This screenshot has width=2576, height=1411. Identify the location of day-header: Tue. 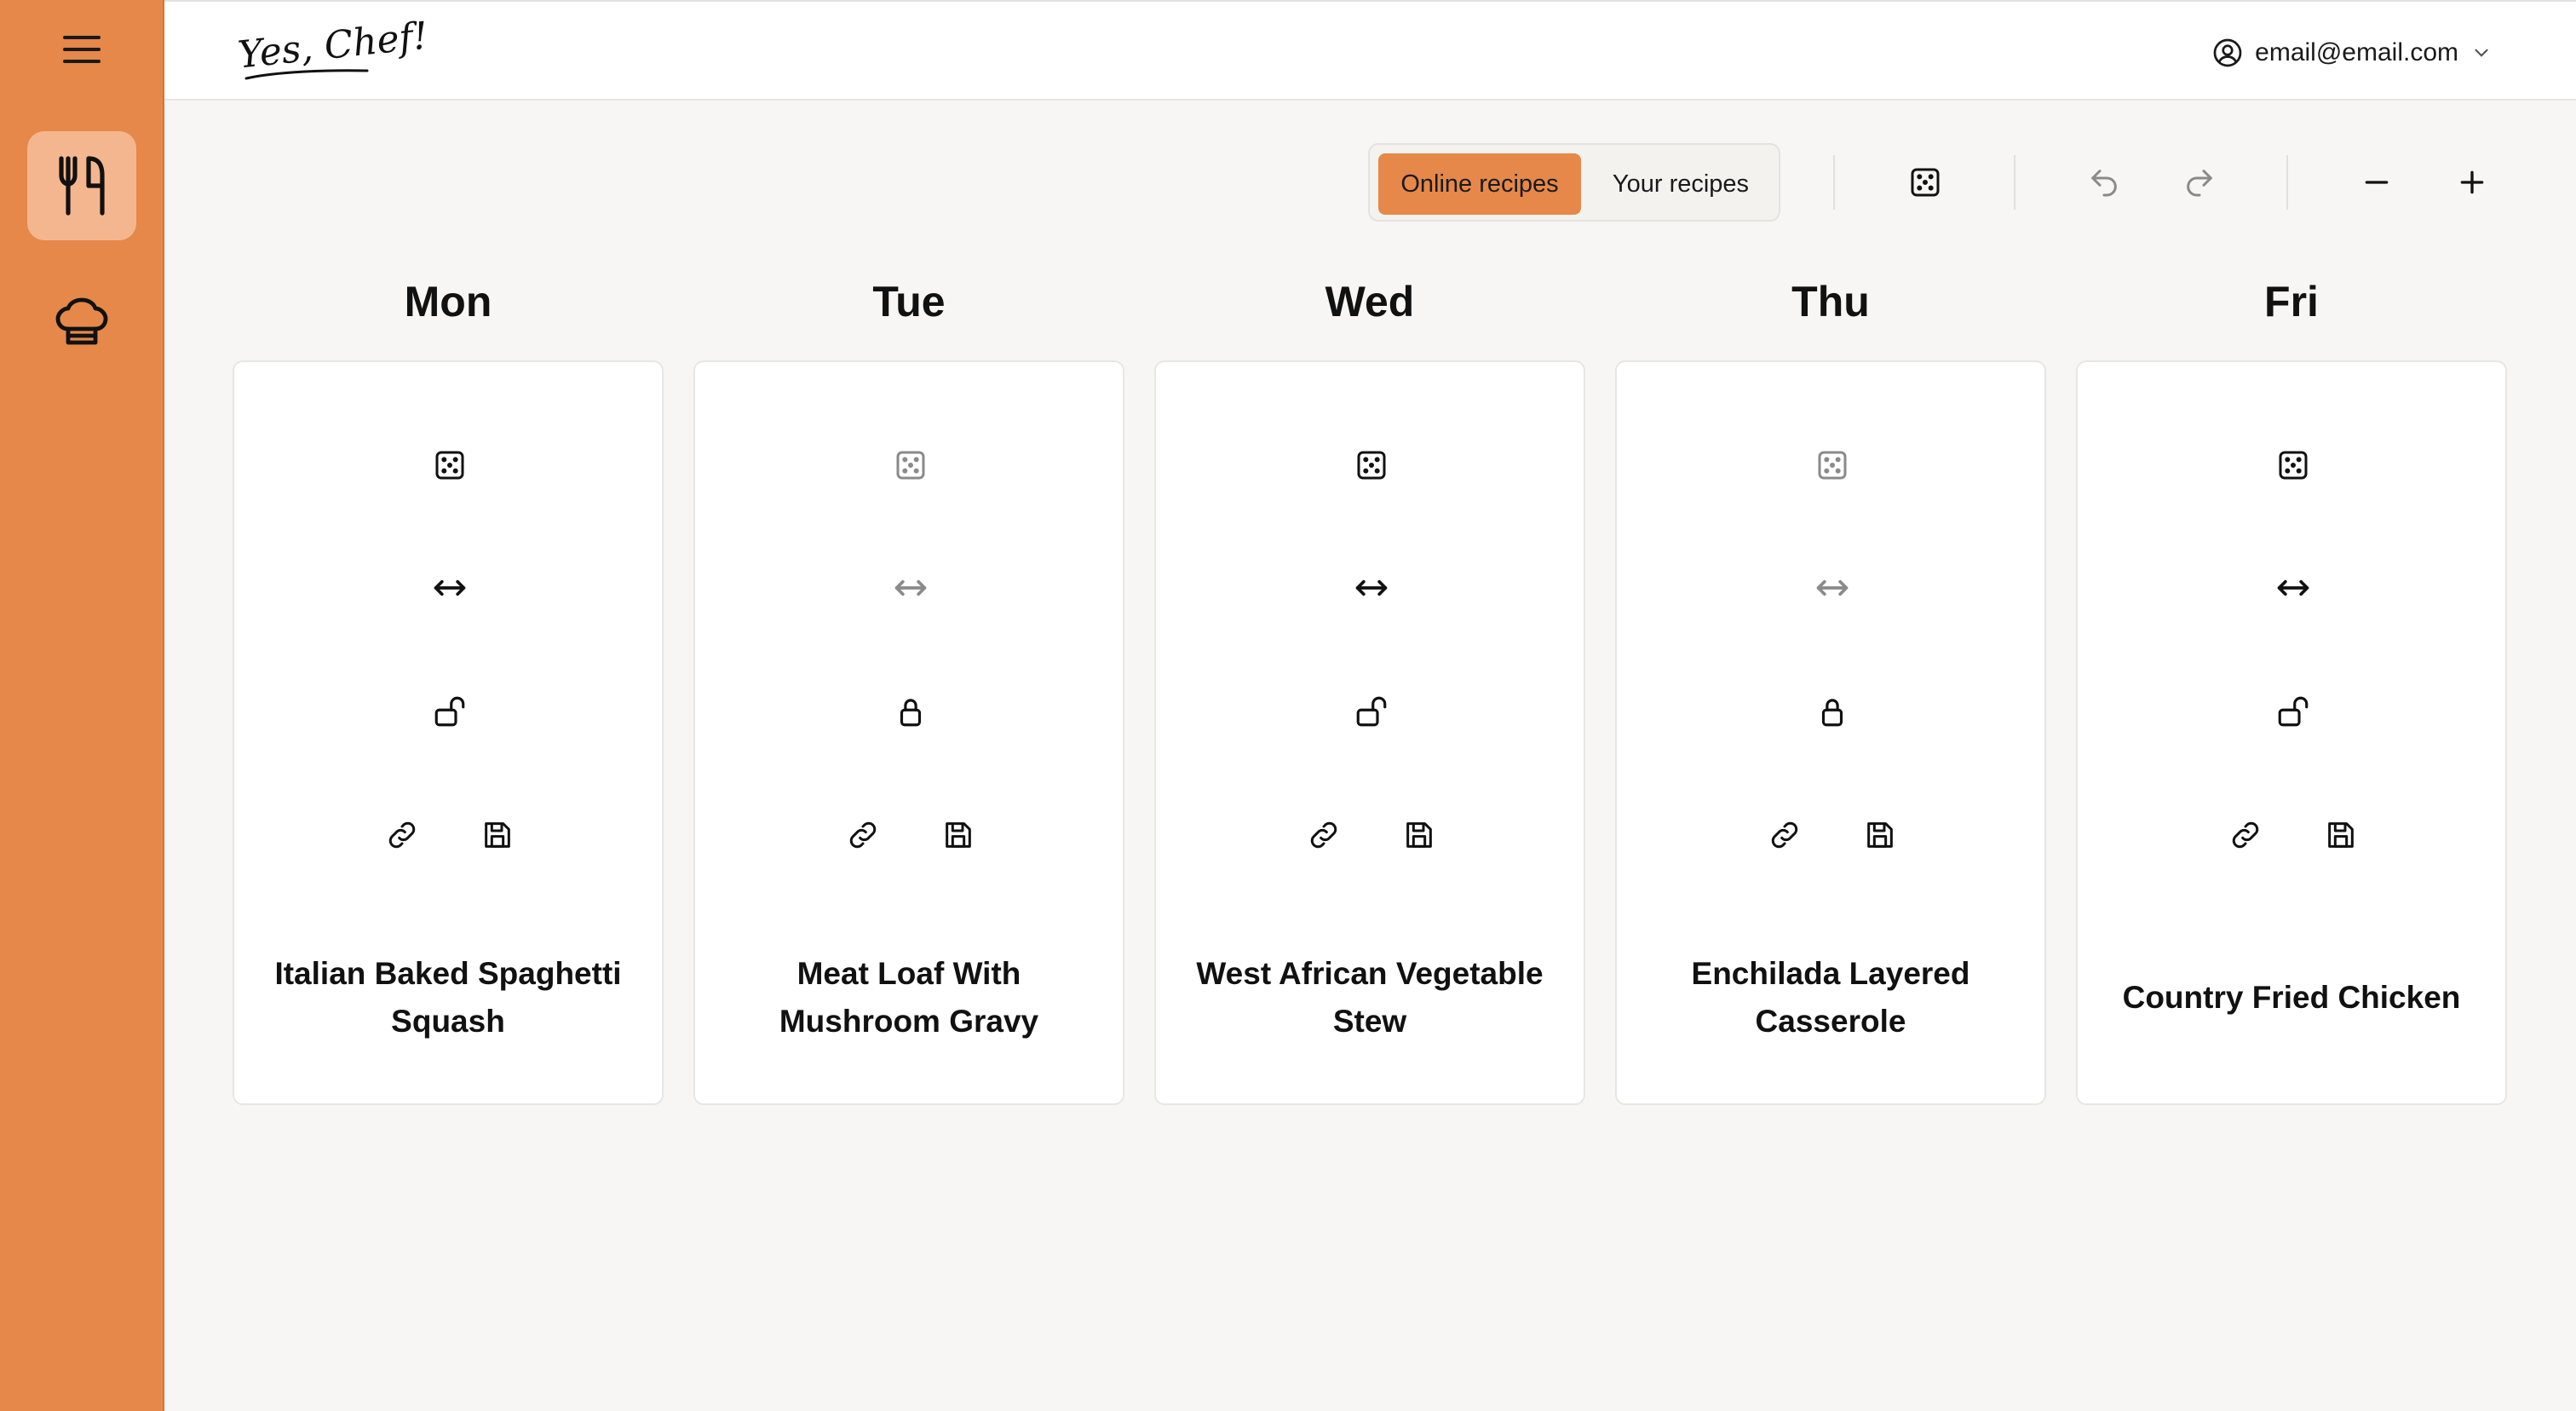
(909, 301).